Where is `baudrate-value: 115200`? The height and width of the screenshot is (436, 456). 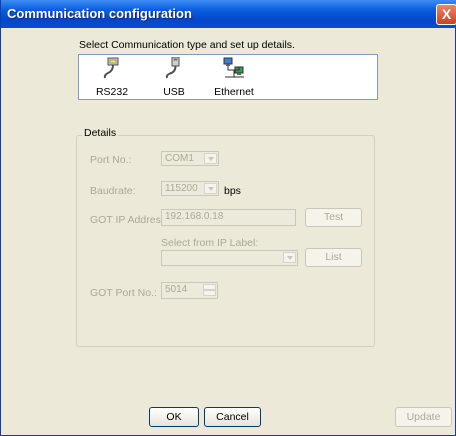 baudrate-value: 115200 is located at coordinates (181, 188).